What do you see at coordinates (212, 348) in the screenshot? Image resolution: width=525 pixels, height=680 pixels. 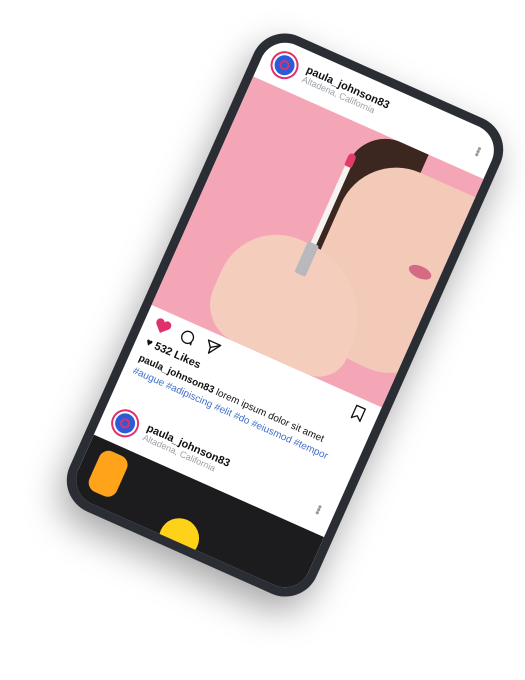 I see `send-icon` at bounding box center [212, 348].